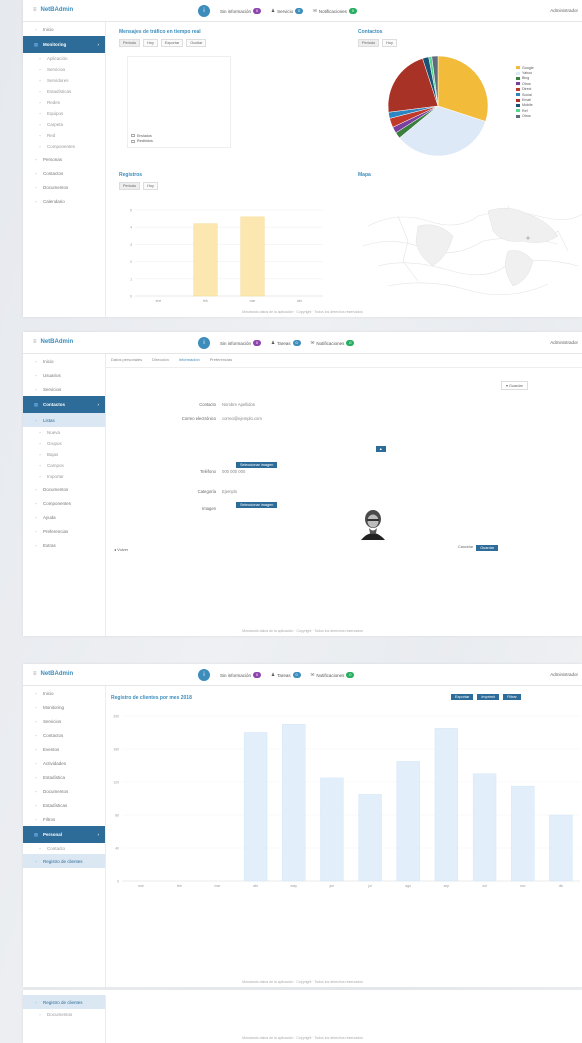 The width and height of the screenshot is (582, 1043). I want to click on field-value: Ejemplo, so click(229, 491).